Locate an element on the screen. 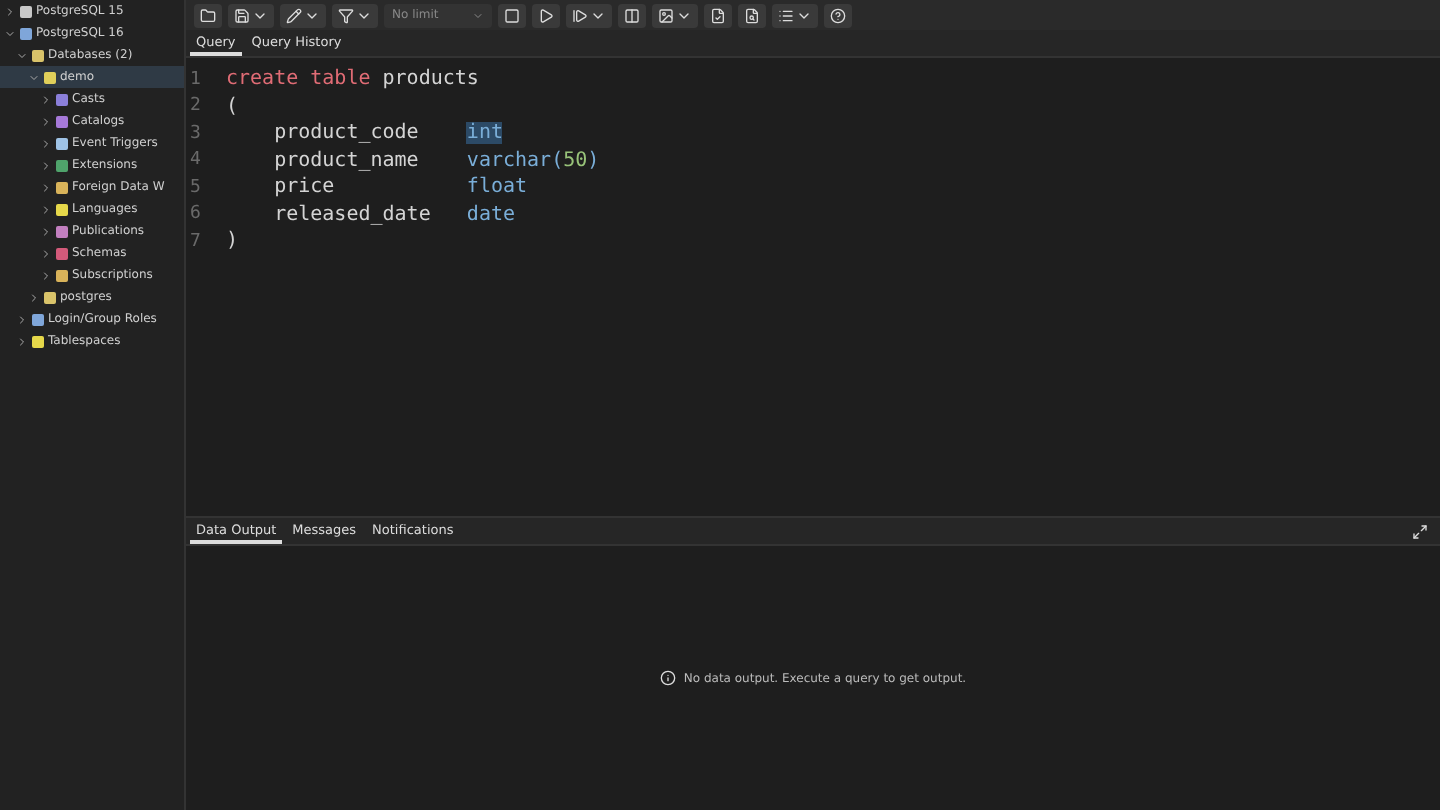 The height and width of the screenshot is (810, 1440). filter-icon is located at coordinates (346, 15).